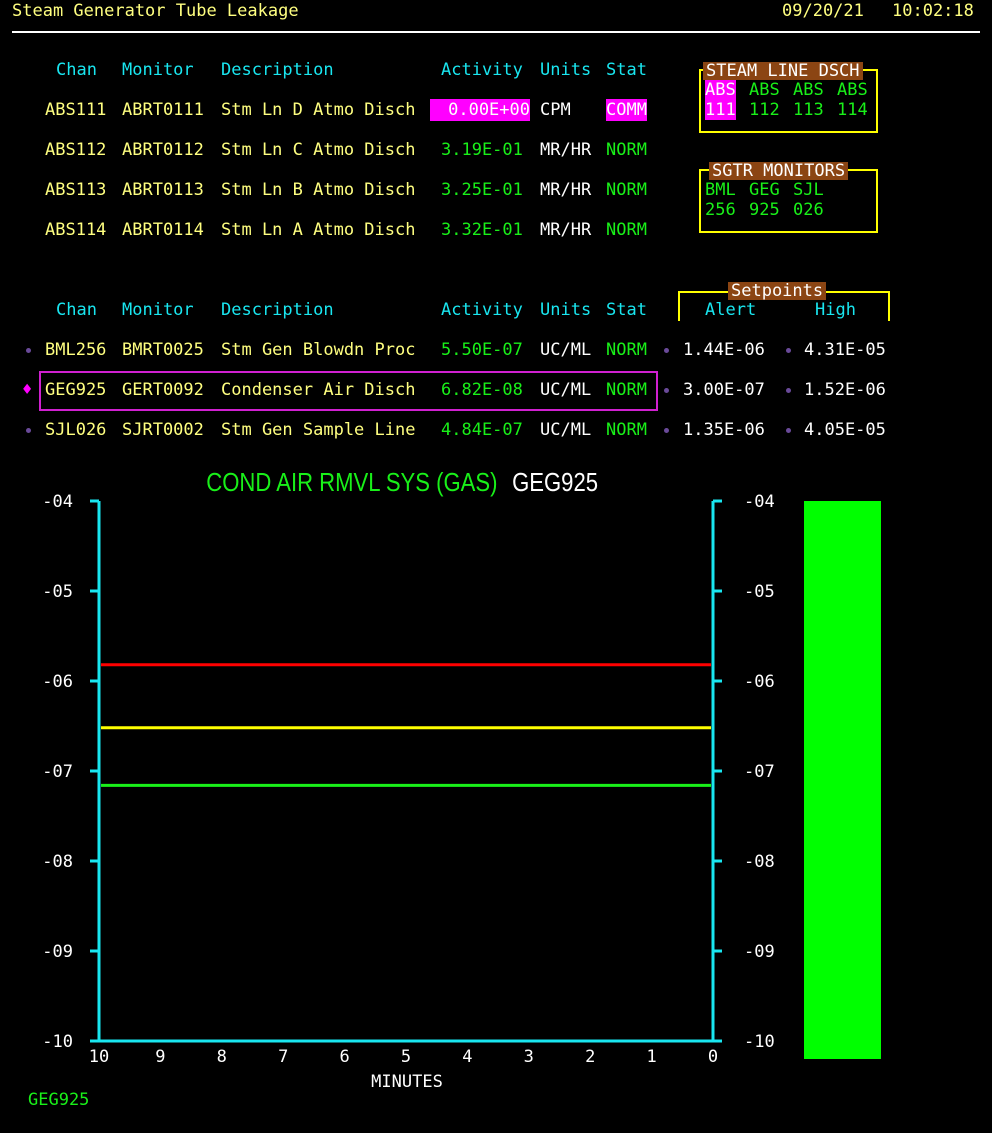 The image size is (992, 1133). I want to click on y-tick-label-left: -06, so click(57, 682).